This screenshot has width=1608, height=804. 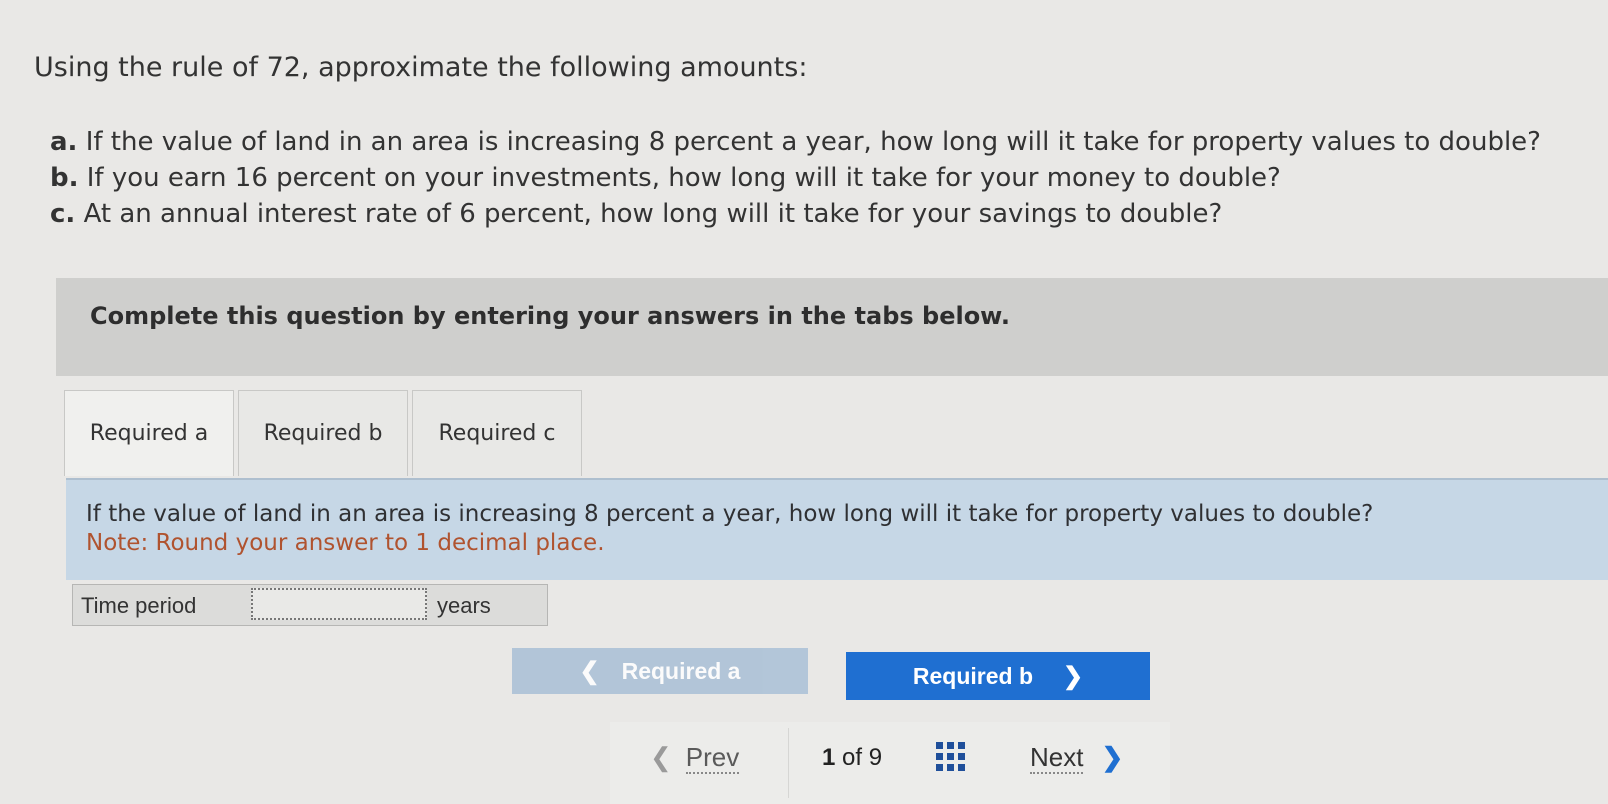 What do you see at coordinates (63, 214) in the screenshot?
I see `item-letter: c.` at bounding box center [63, 214].